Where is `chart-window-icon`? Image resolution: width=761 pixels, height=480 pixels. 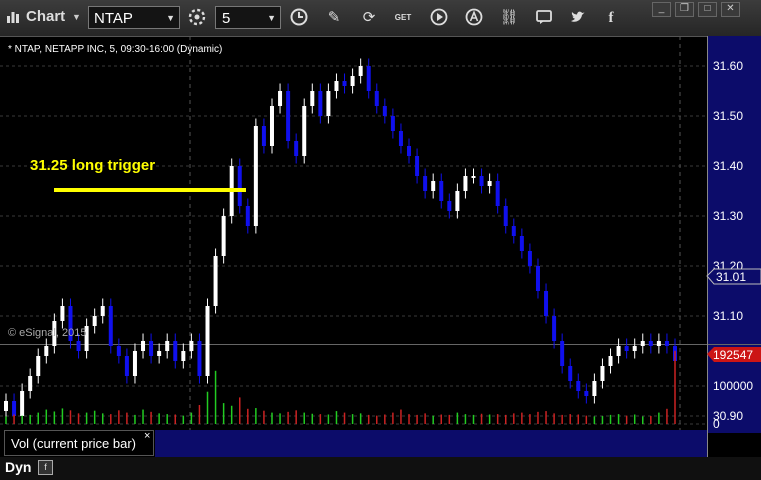
chart-window-icon is located at coordinates (13, 17).